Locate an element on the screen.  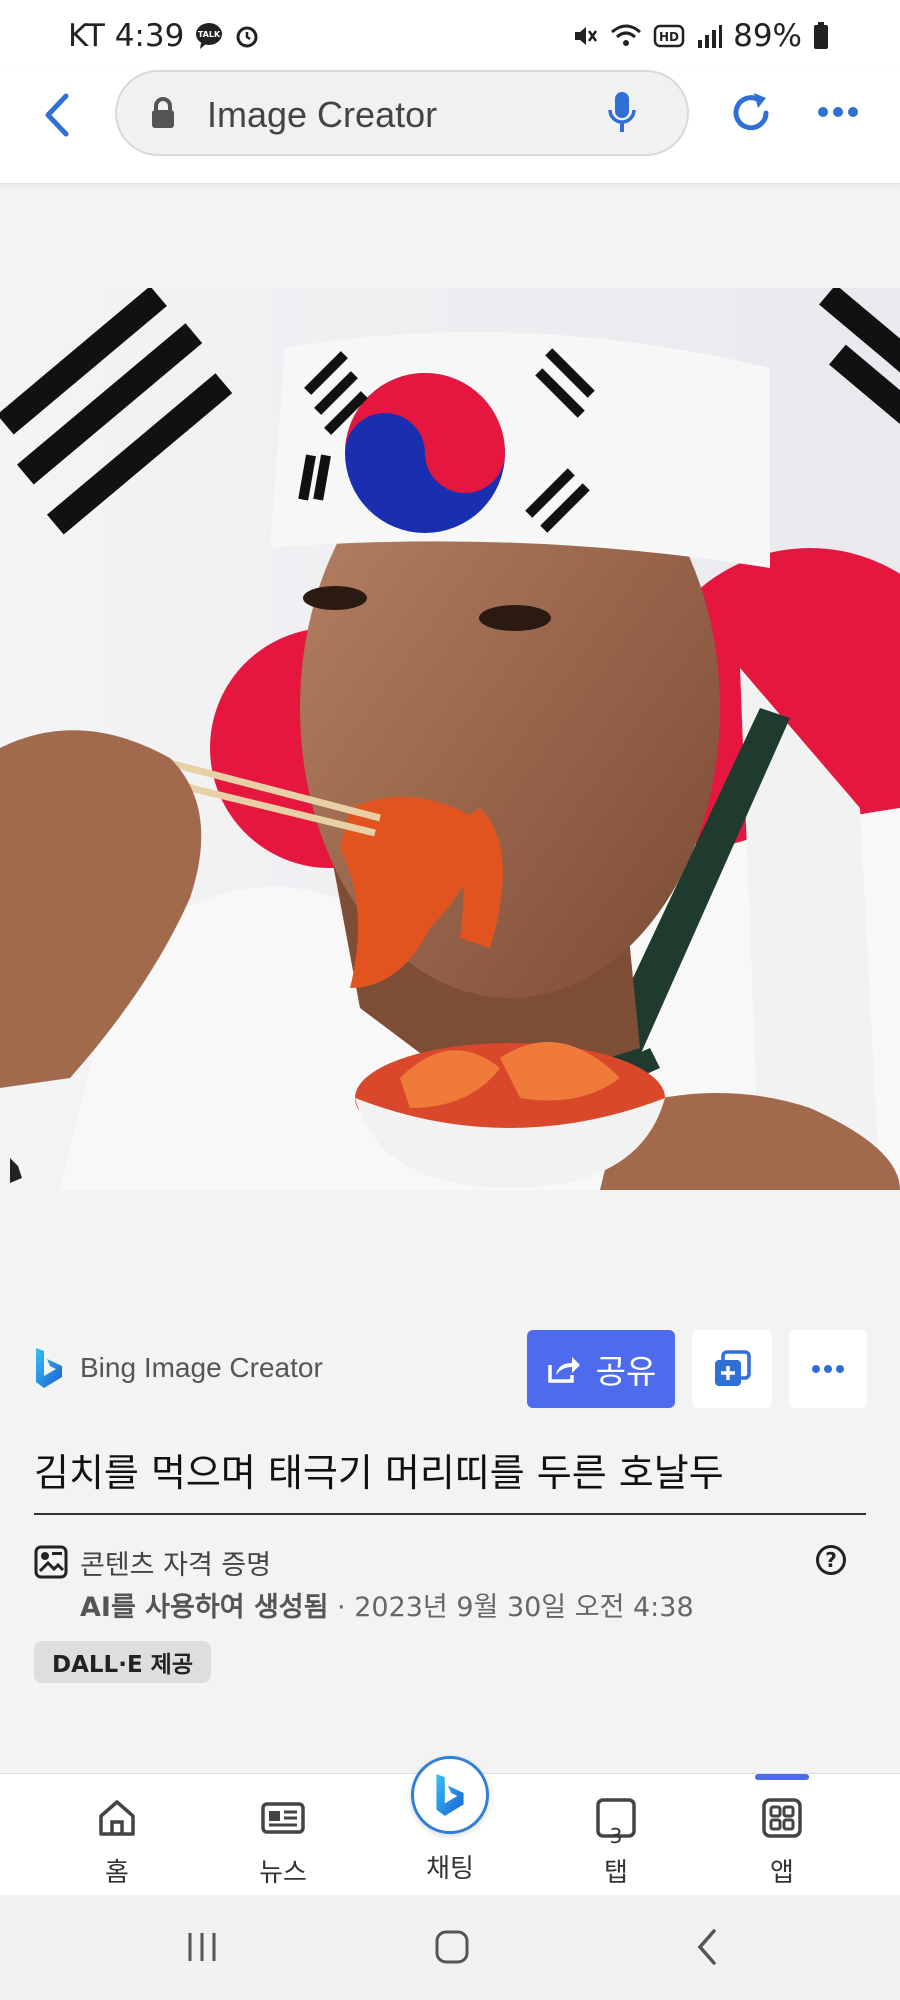
refresh-icon is located at coordinates (751, 113).